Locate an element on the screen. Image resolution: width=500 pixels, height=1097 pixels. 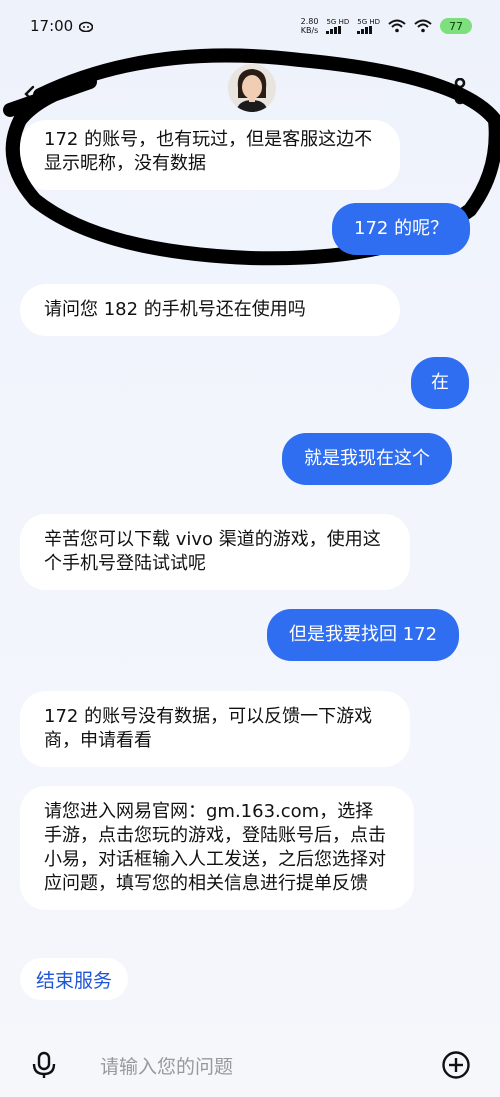
microphone-icon is located at coordinates (44, 1065).